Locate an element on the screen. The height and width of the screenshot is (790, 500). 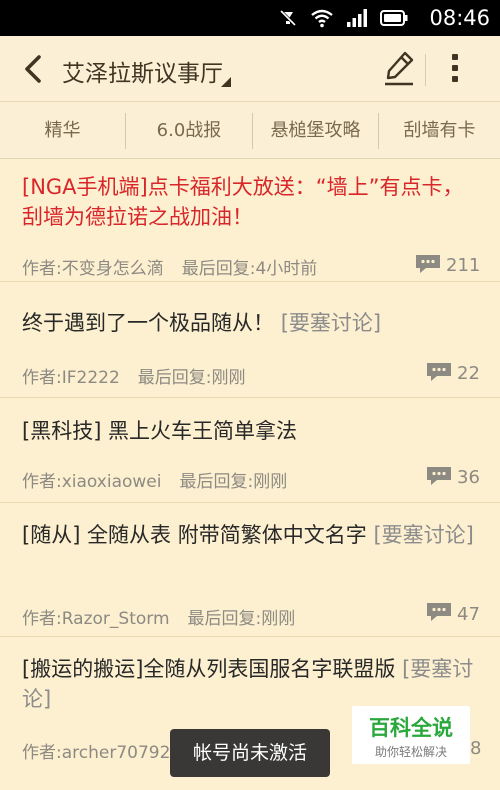
thread-meta: 作者:Razor_Storm 最后回复:刚刚 is located at coordinates (158, 616).